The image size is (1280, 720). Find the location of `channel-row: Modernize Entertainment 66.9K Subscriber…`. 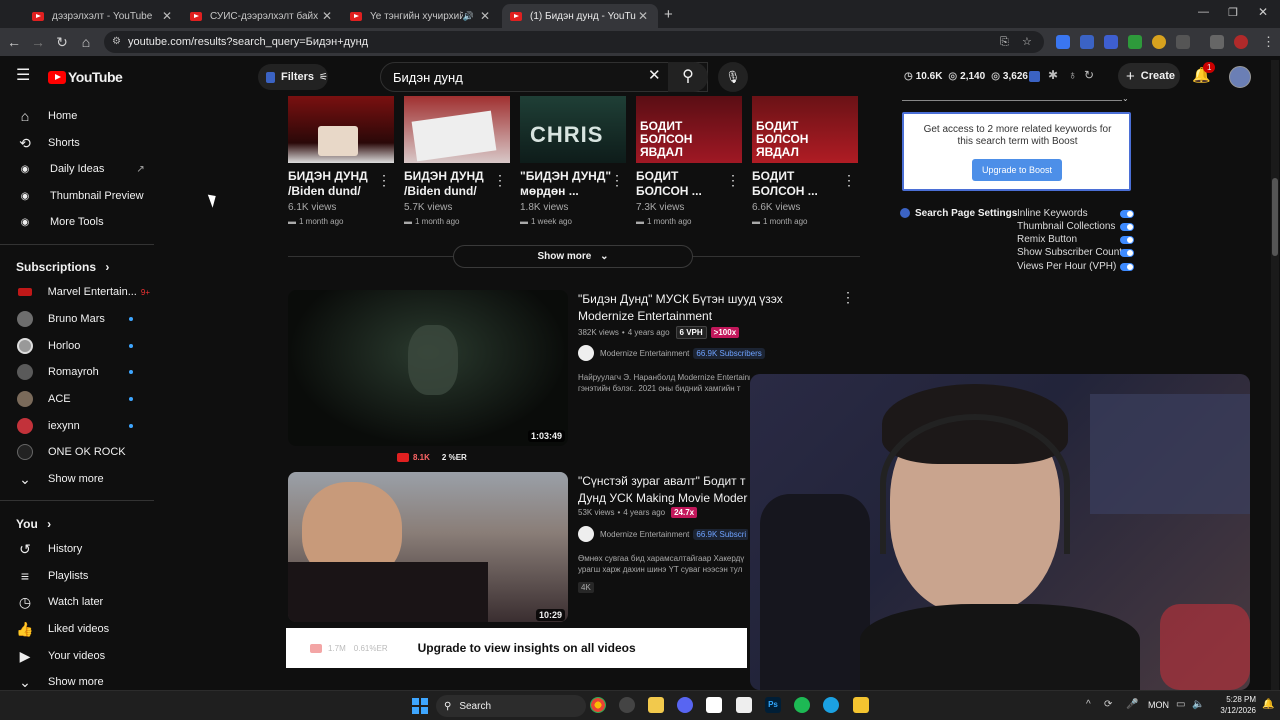

channel-row: Modernize Entertainment 66.9K Subscriber… is located at coordinates (671, 353).